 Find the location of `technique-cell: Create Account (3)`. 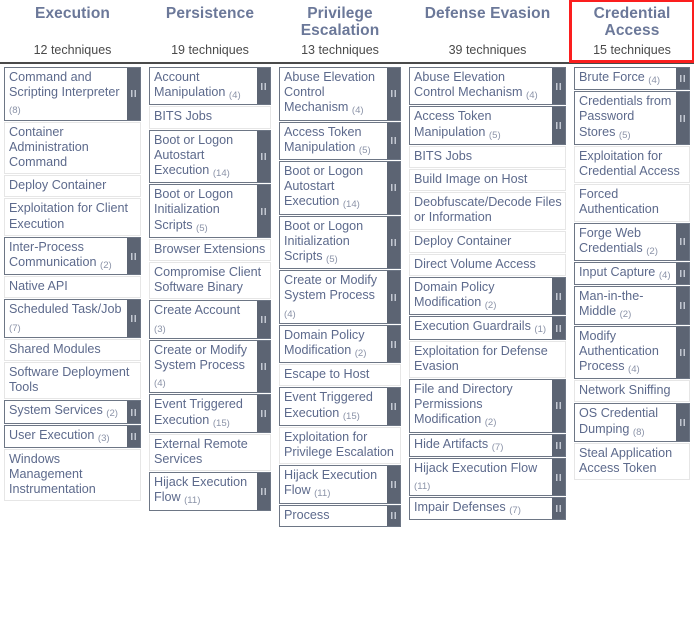

technique-cell: Create Account (3) is located at coordinates (210, 319).